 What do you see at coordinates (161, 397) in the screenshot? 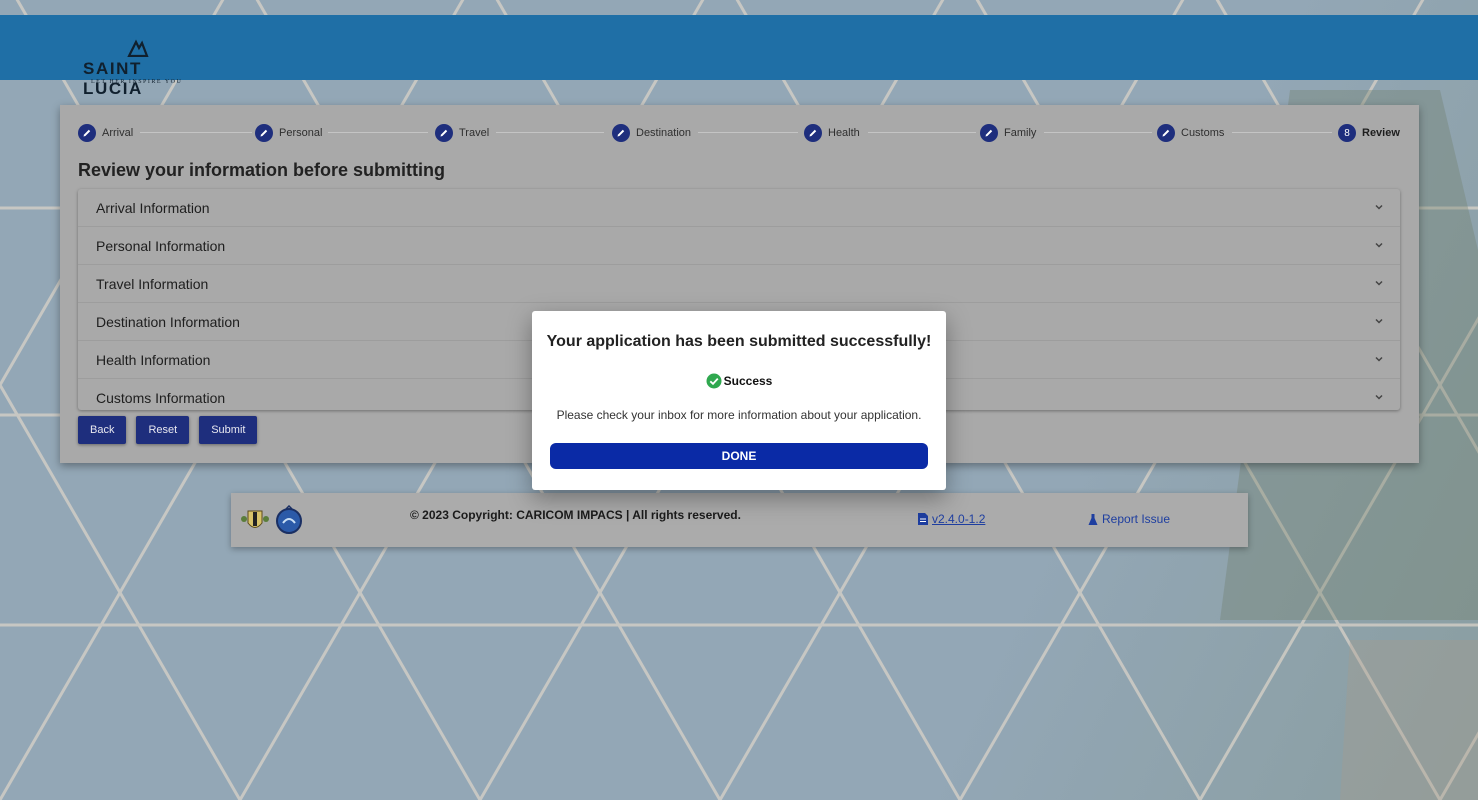
I see `accordion-label: Customs Information` at bounding box center [161, 397].